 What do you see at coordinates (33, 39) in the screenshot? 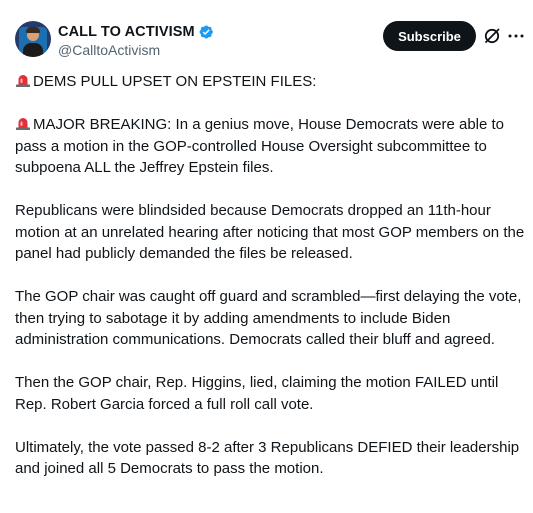
I see `avatar` at bounding box center [33, 39].